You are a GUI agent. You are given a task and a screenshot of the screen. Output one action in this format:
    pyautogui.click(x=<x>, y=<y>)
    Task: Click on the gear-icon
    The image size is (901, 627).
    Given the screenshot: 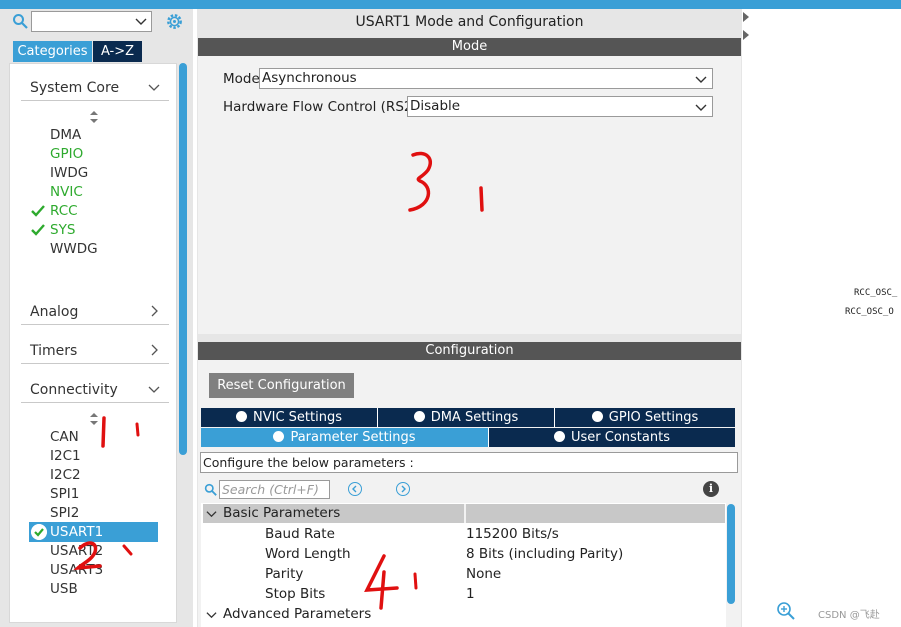 What is the action you would take?
    pyautogui.click(x=174, y=21)
    